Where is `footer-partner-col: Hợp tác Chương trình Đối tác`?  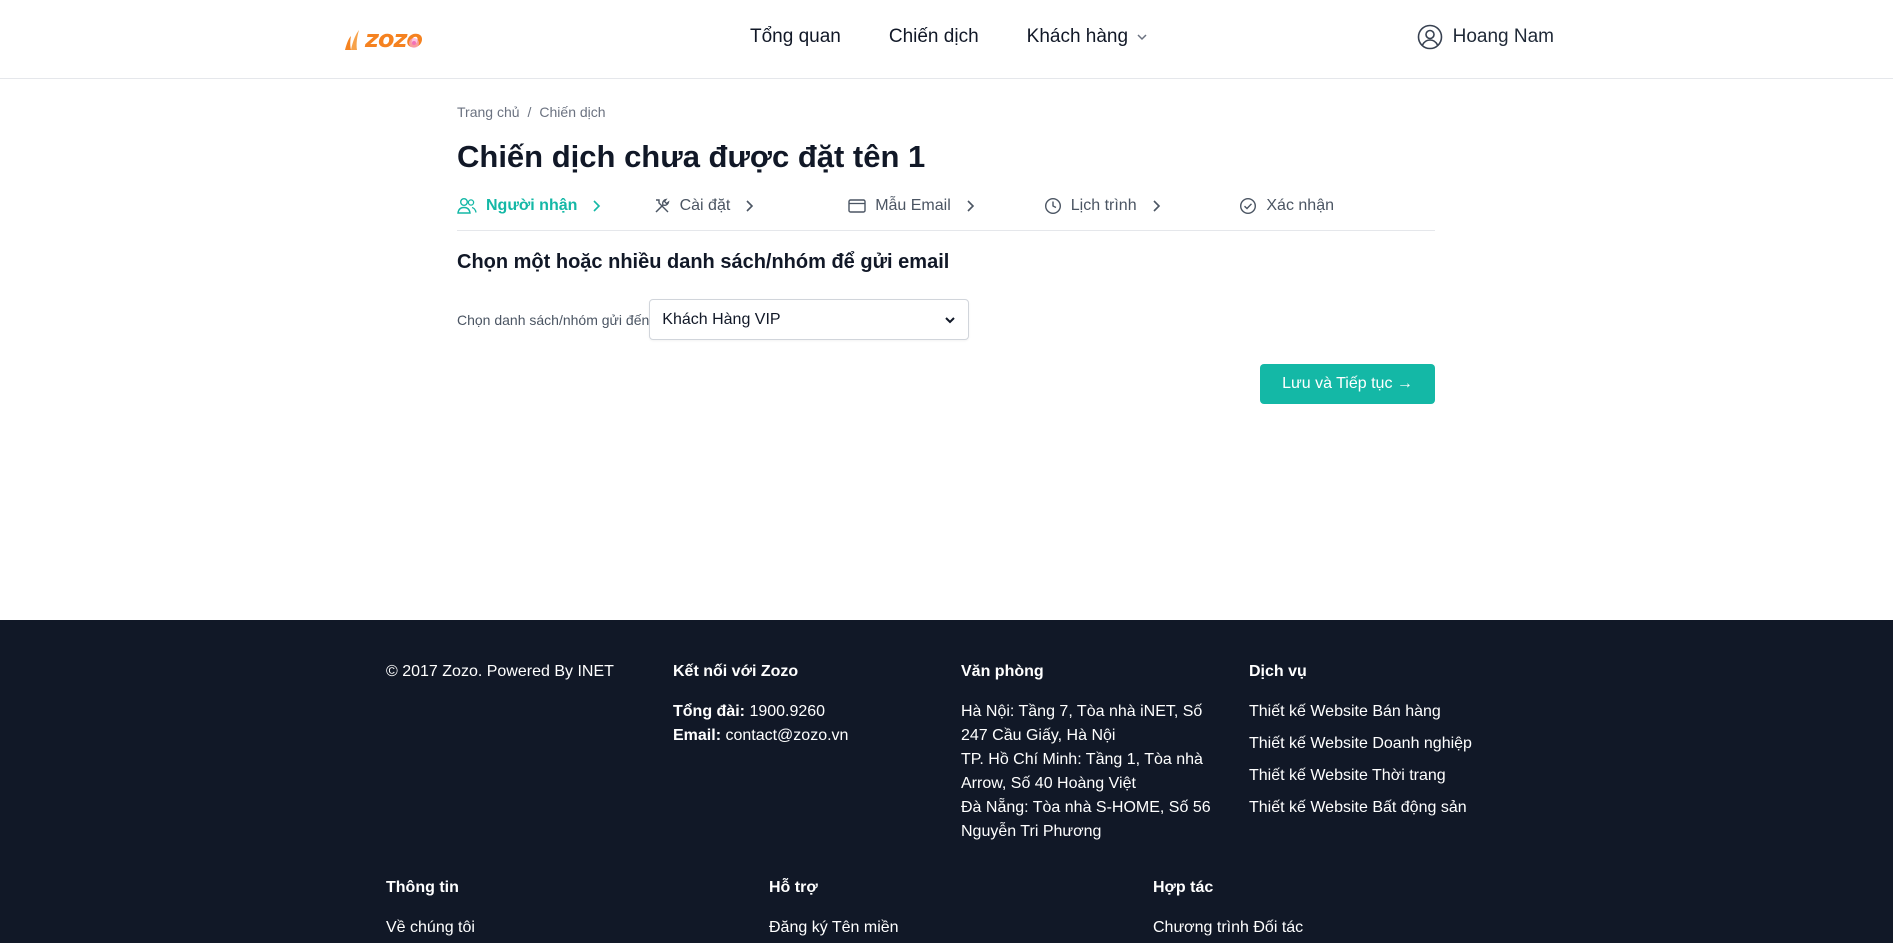
footer-partner-col: Hợp tác Chương trình Đối tác is located at coordinates (1228, 912).